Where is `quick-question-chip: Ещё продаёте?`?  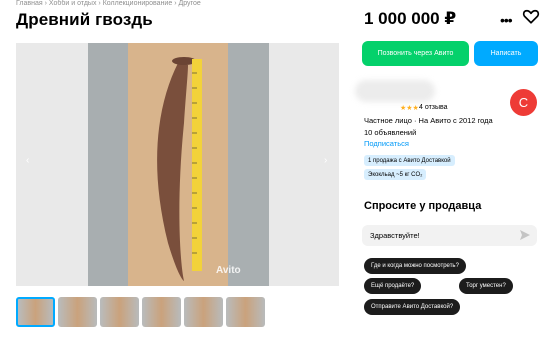 quick-question-chip: Ещё продаёте? is located at coordinates (393, 286).